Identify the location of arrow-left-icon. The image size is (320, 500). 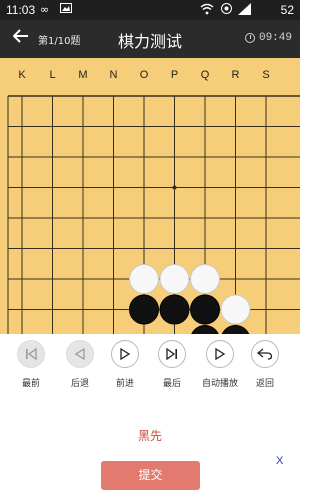
(20, 36).